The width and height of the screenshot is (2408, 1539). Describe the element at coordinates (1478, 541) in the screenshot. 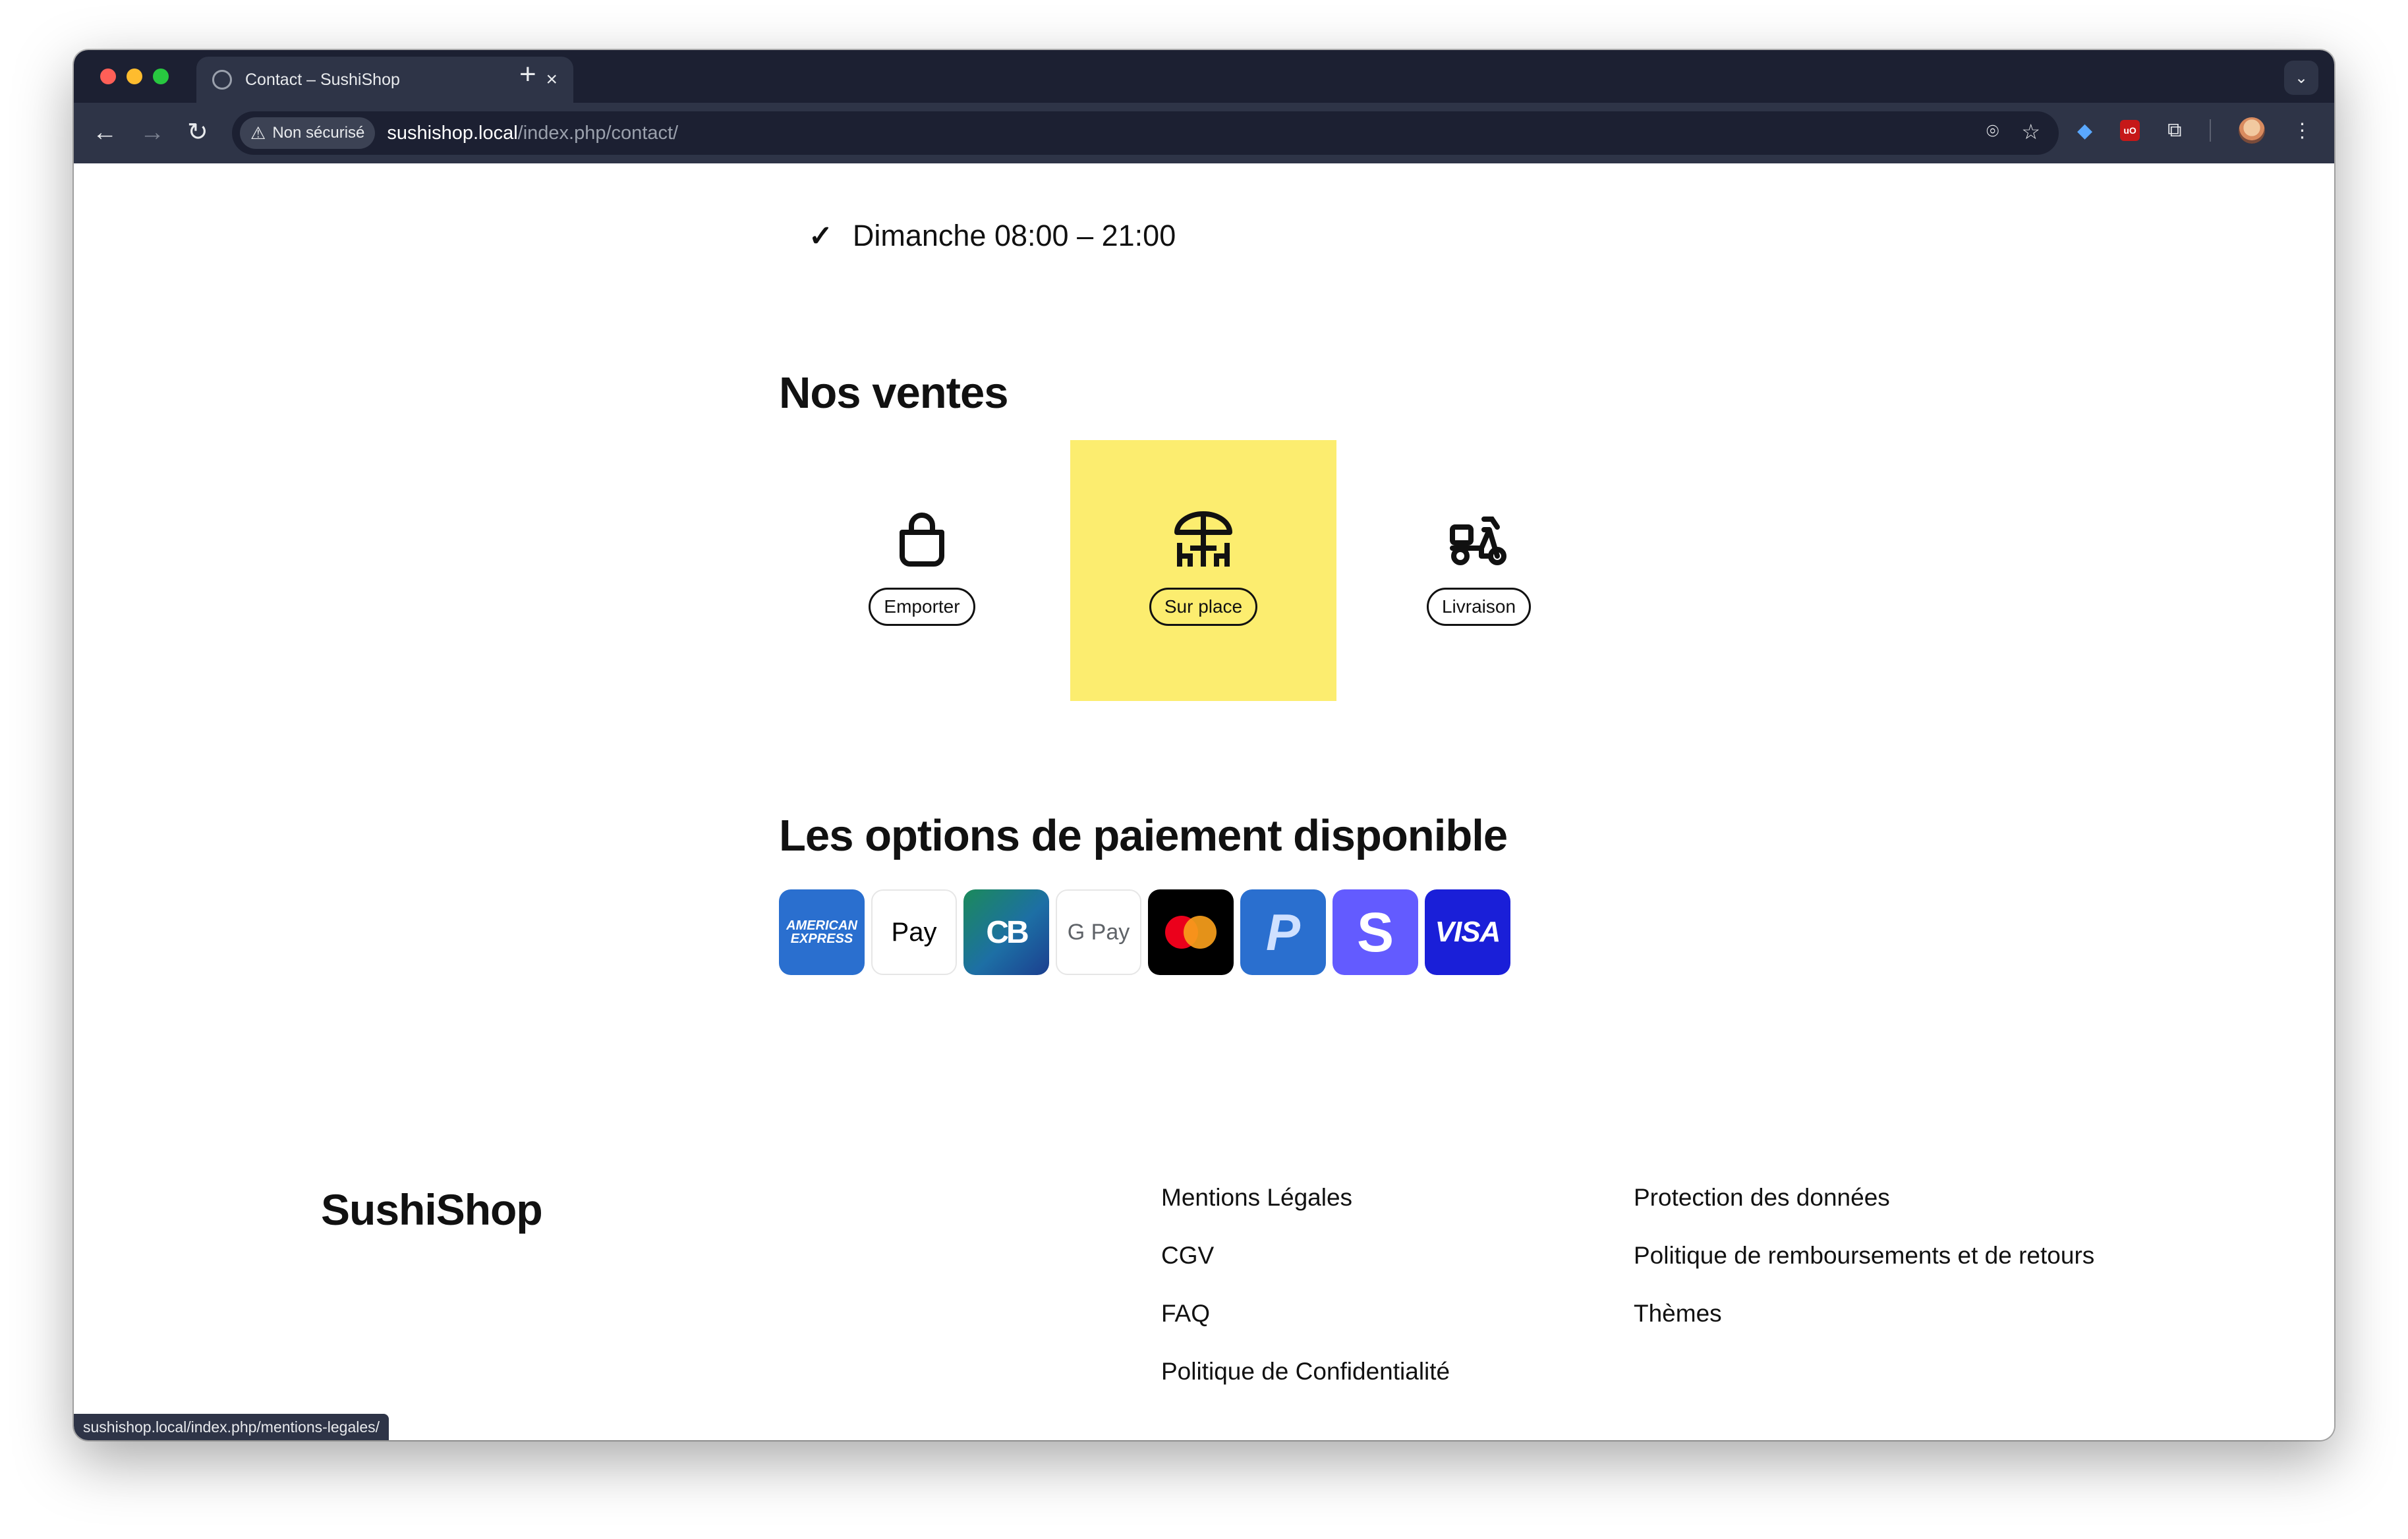

I see `scooter-icon` at that location.